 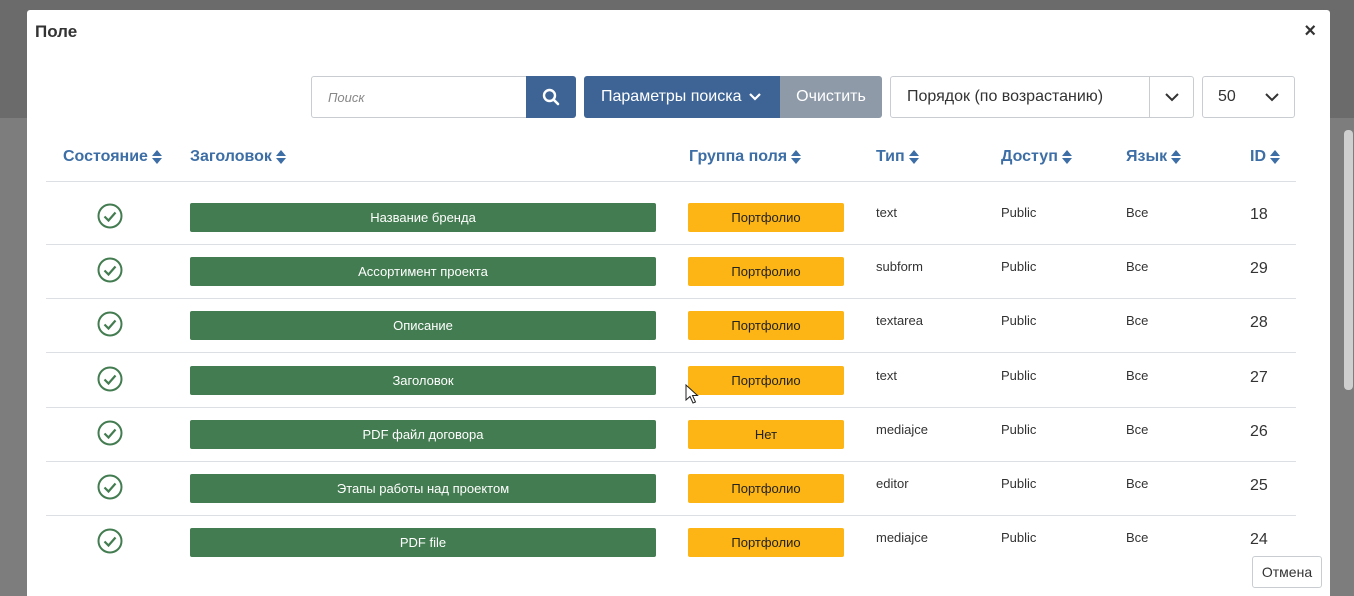 I want to click on modal-header: Поле ×, so click(x=678, y=32).